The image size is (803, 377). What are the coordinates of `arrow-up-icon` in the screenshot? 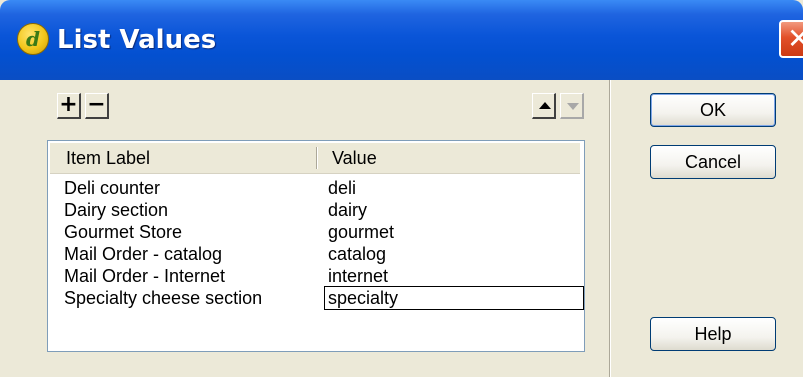 It's located at (545, 105).